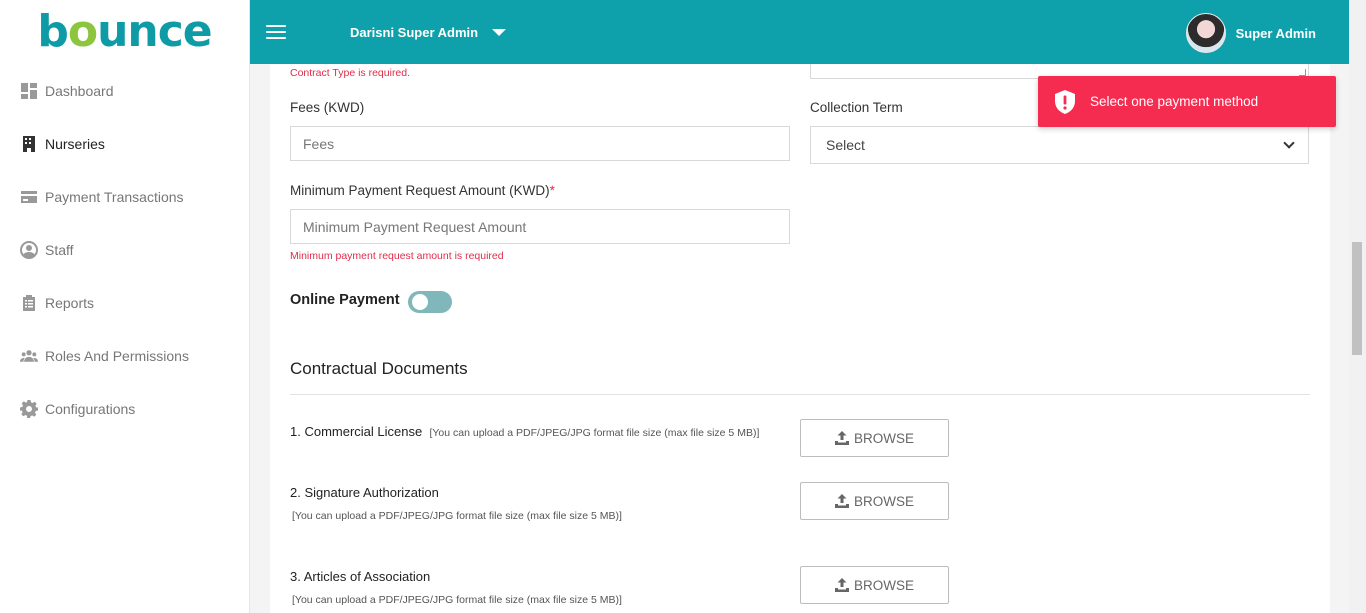 Image resolution: width=1366 pixels, height=613 pixels. Describe the element at coordinates (540, 226) in the screenshot. I see `min-payment-input` at that location.